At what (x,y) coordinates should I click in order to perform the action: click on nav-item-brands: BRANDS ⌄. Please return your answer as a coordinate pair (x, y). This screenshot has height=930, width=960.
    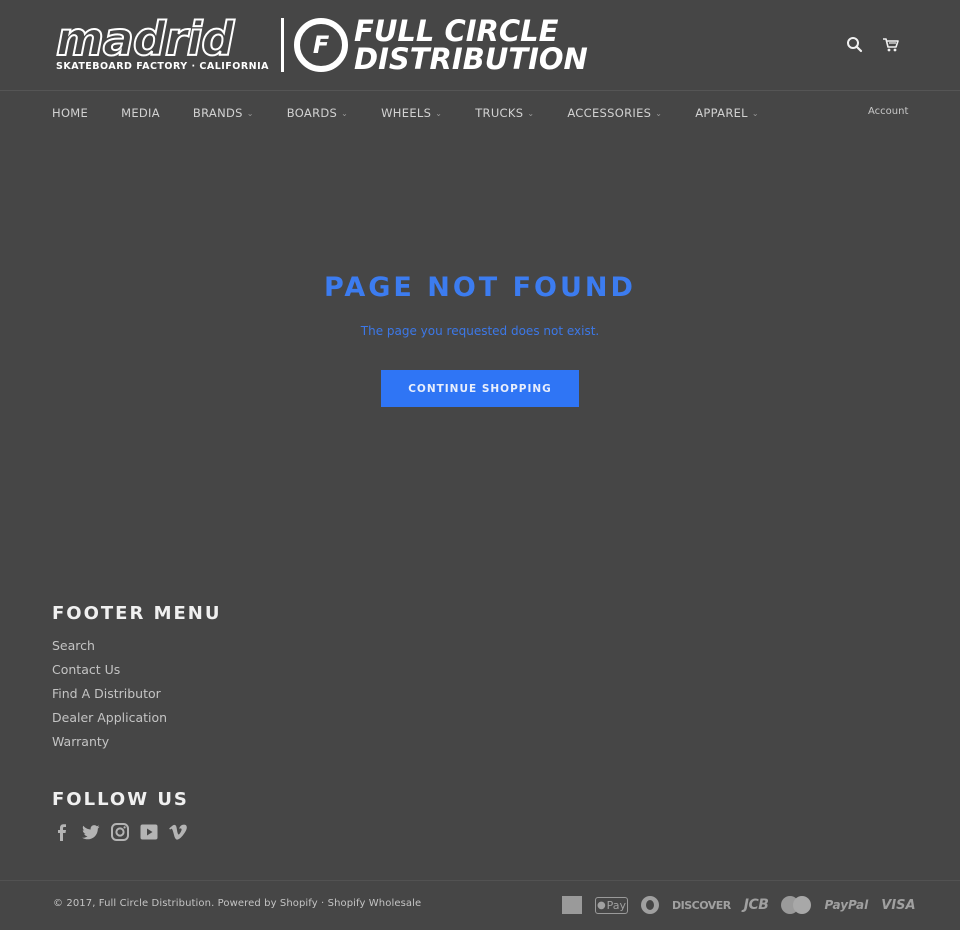
    Looking at the image, I should click on (223, 113).